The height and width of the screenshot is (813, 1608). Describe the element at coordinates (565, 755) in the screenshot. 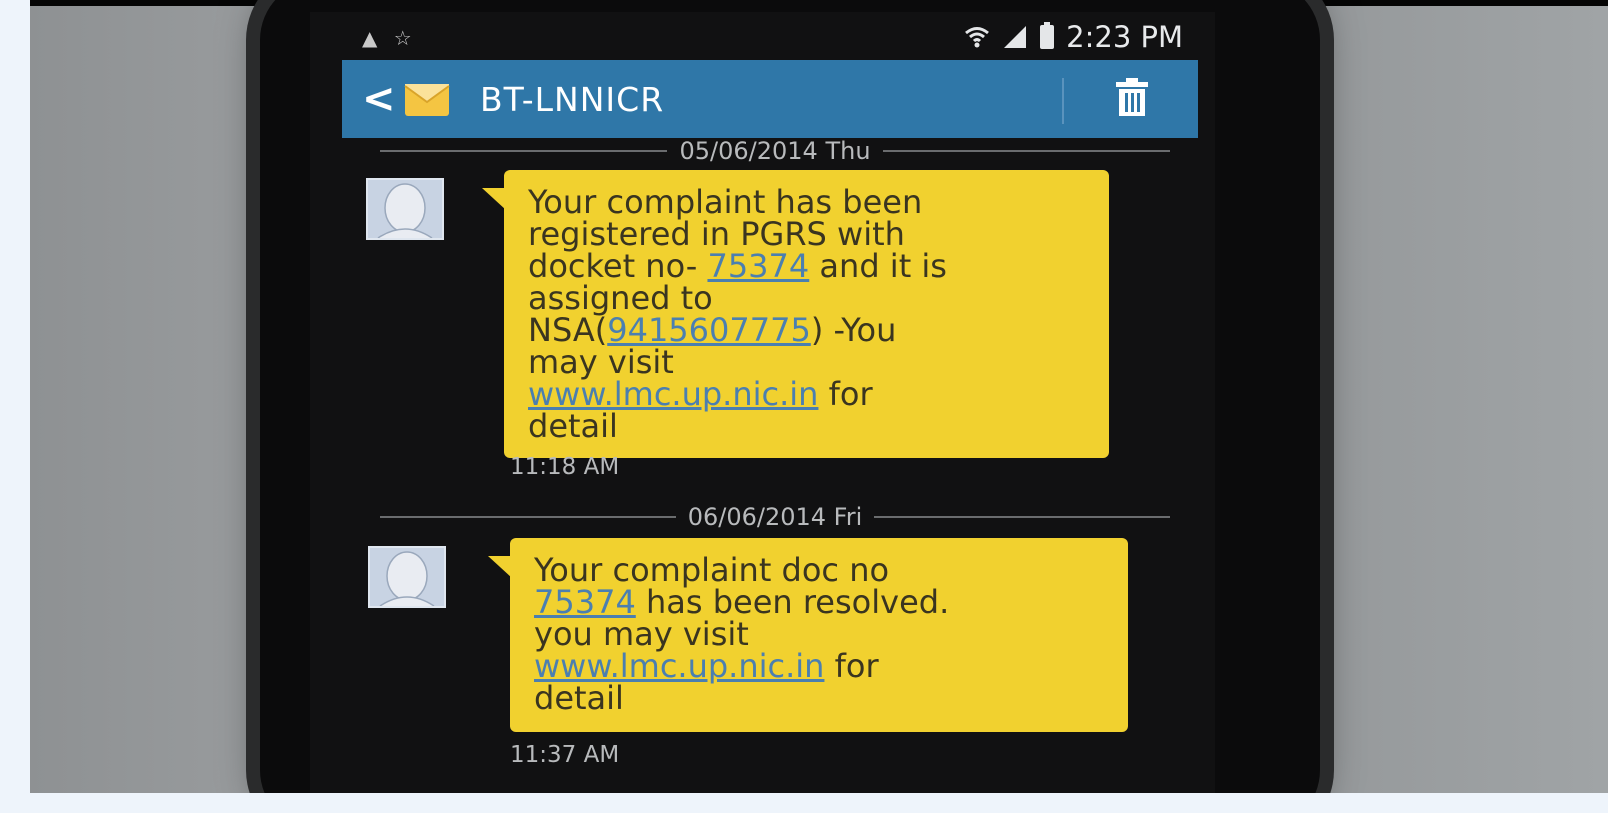

I see `message-time: 11:37 AM` at that location.